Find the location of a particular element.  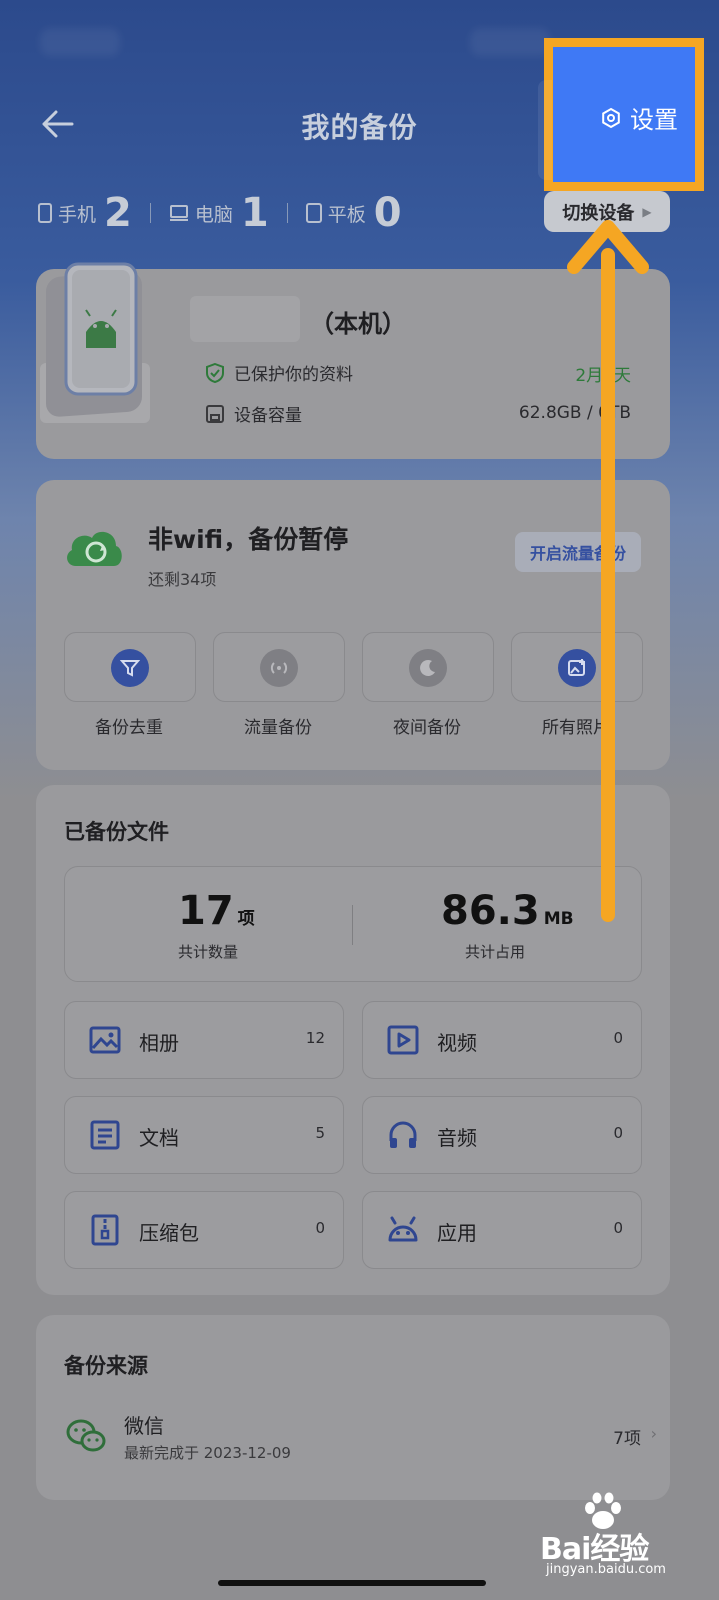

backup-sources-card is located at coordinates (353, 1407).